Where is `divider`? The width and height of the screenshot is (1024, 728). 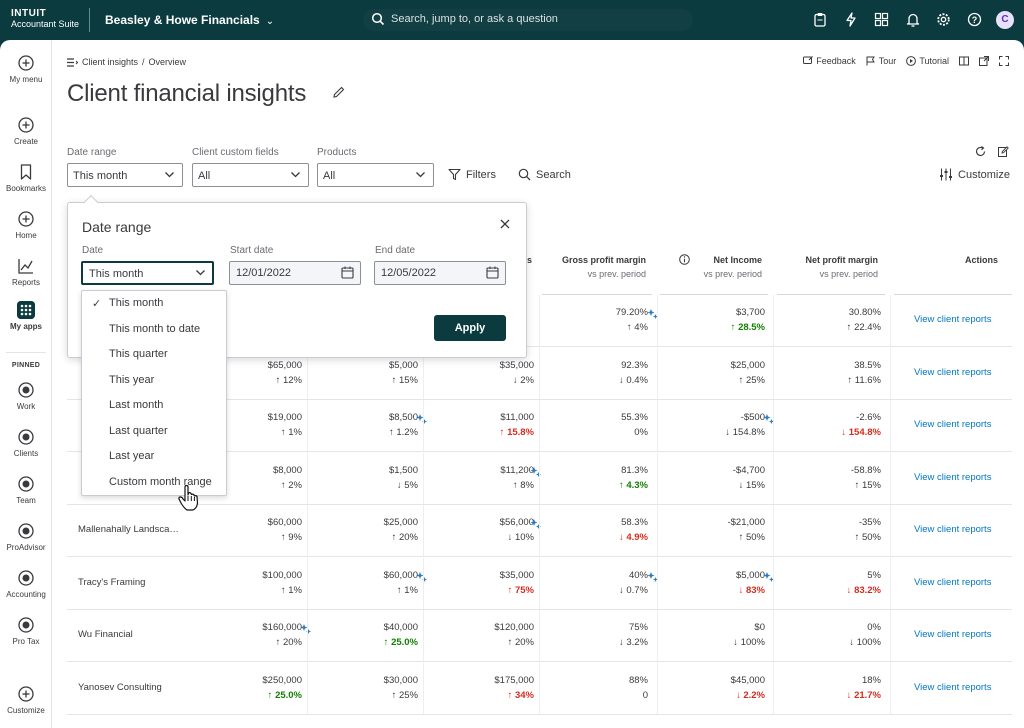
divider is located at coordinates (89, 20).